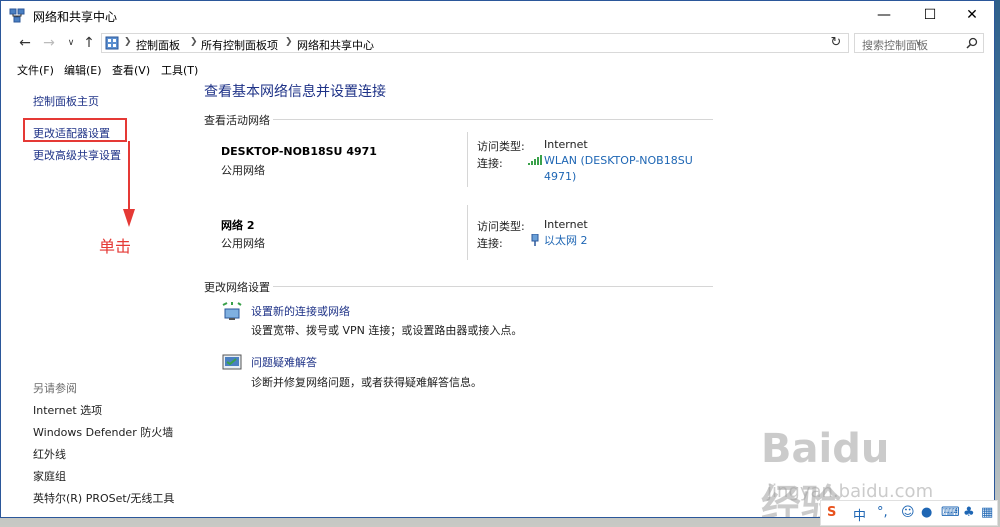  Describe the element at coordinates (67, 410) in the screenshot. I see `see-also-internet-options: Internet 选项` at that location.